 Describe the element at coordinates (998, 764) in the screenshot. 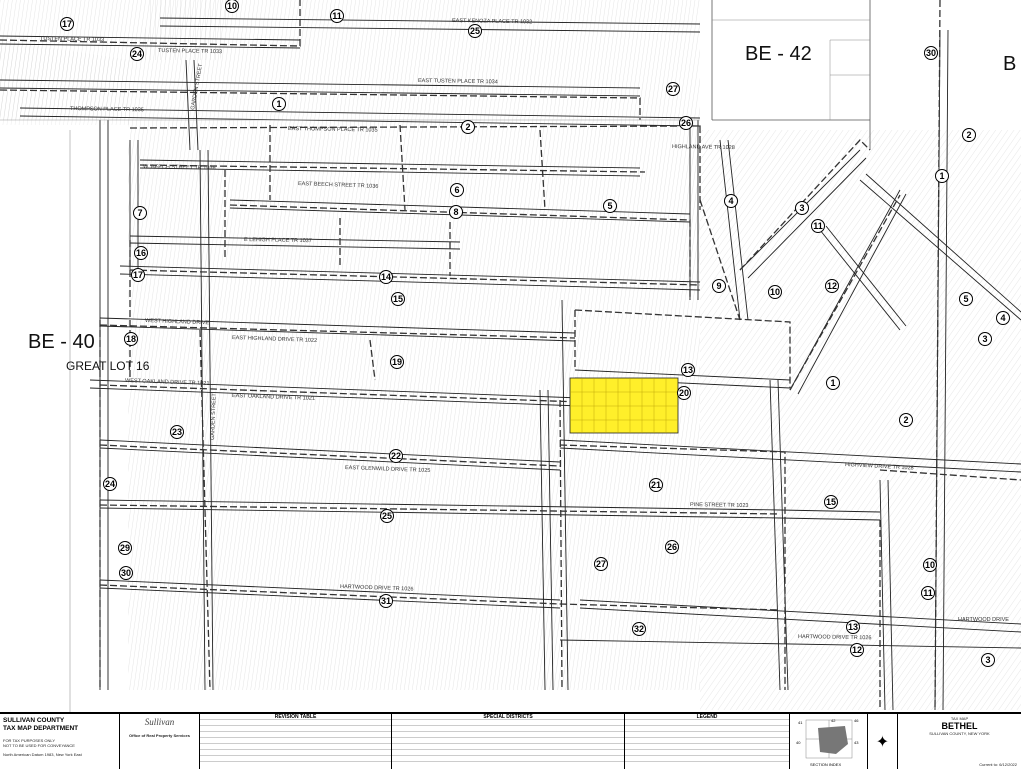

I see `current-date: Current to: 6/12/2022` at that location.